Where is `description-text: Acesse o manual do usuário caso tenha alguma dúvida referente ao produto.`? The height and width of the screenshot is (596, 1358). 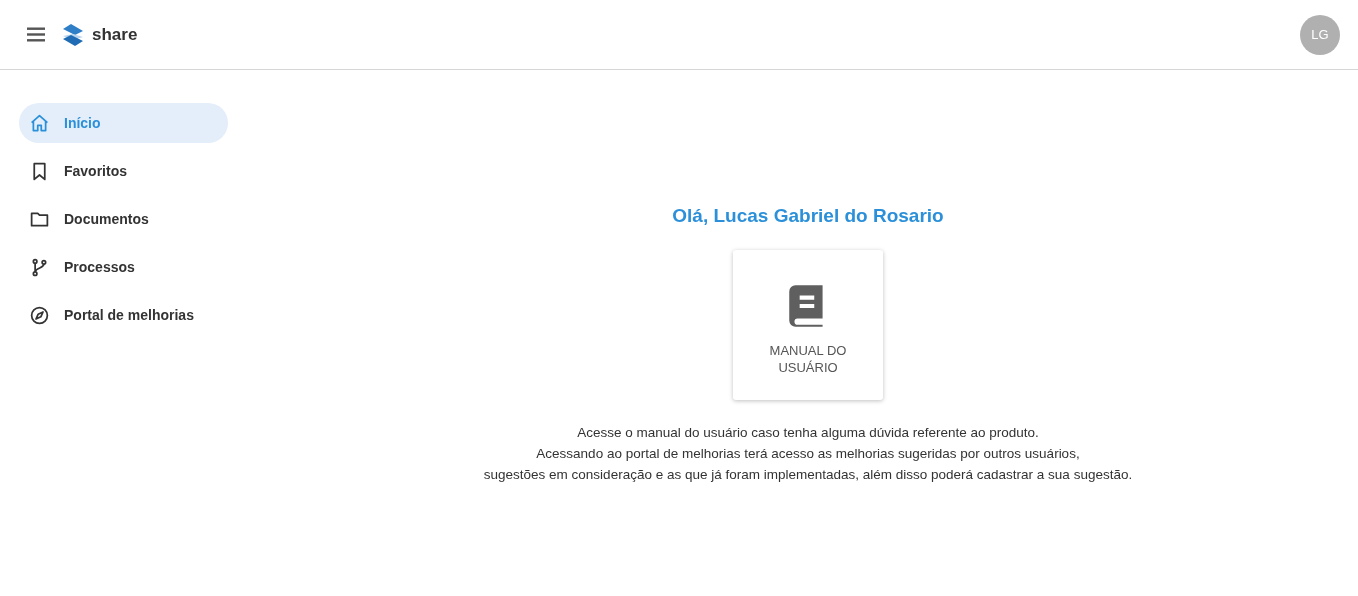 description-text: Acesse o manual do usuário caso tenha alguma dúvida referente ao produto. is located at coordinates (808, 433).